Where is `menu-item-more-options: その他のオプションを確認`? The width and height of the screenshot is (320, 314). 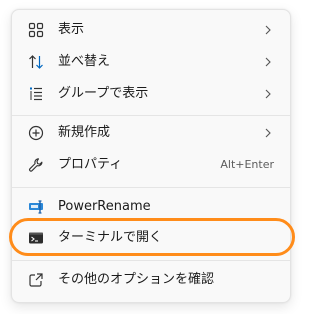
menu-item-more-options: その他のオプションを確認 is located at coordinates (151, 280).